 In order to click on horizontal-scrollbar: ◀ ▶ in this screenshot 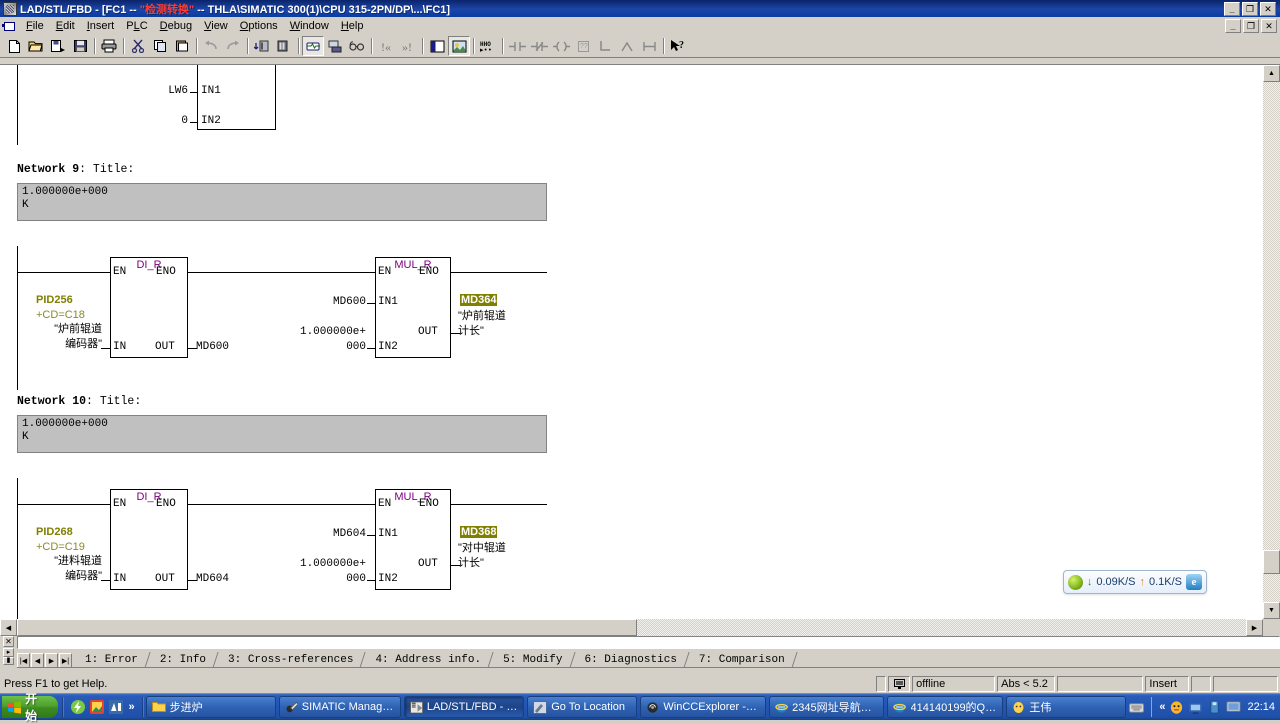, I will do `click(631, 627)`.